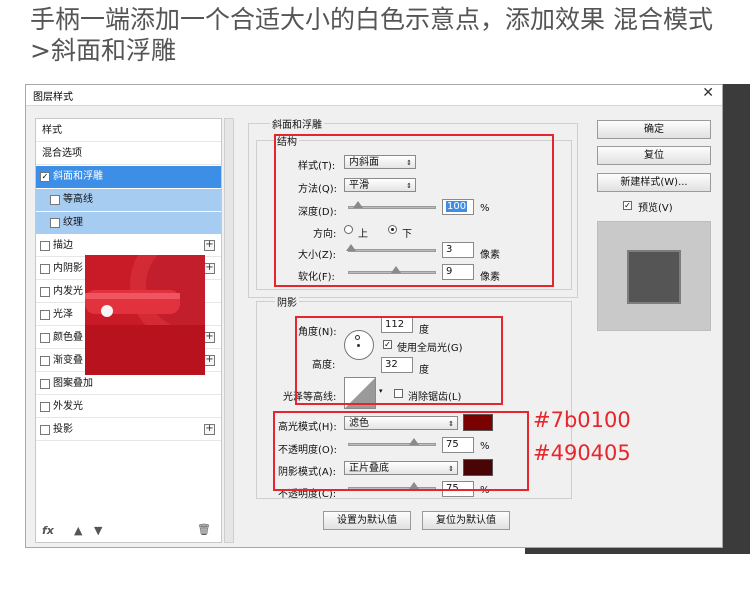 Image resolution: width=750 pixels, height=593 pixels. Describe the element at coordinates (297, 123) in the screenshot. I see `bevel-emboss-title: 斜面和浮雕` at that location.